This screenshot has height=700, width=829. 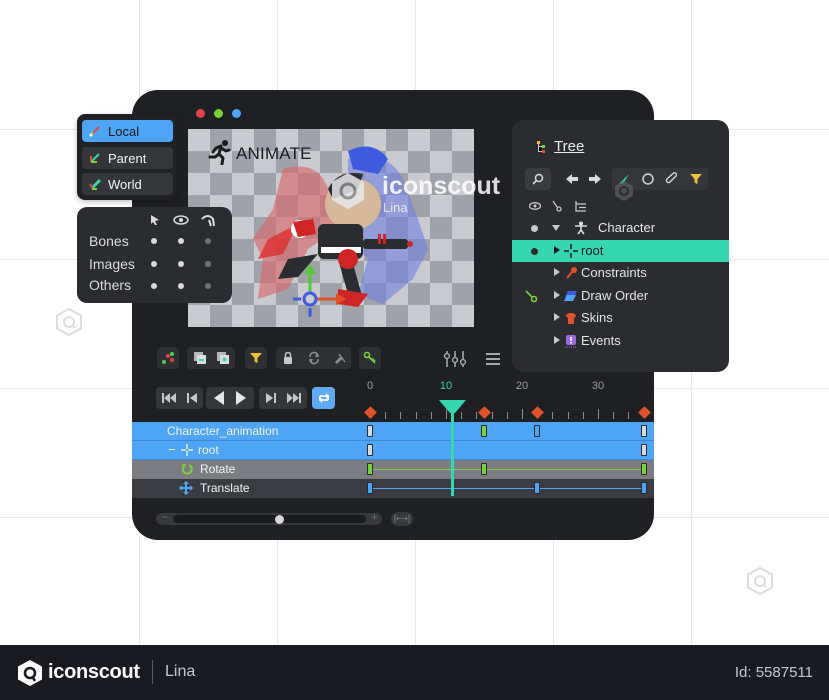 I want to click on mute-icon, so click(x=340, y=358).